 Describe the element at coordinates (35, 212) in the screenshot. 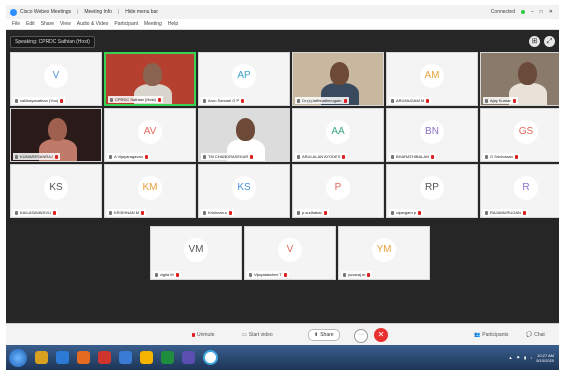

I see `participant-name: KAILASAVADIVU` at that location.